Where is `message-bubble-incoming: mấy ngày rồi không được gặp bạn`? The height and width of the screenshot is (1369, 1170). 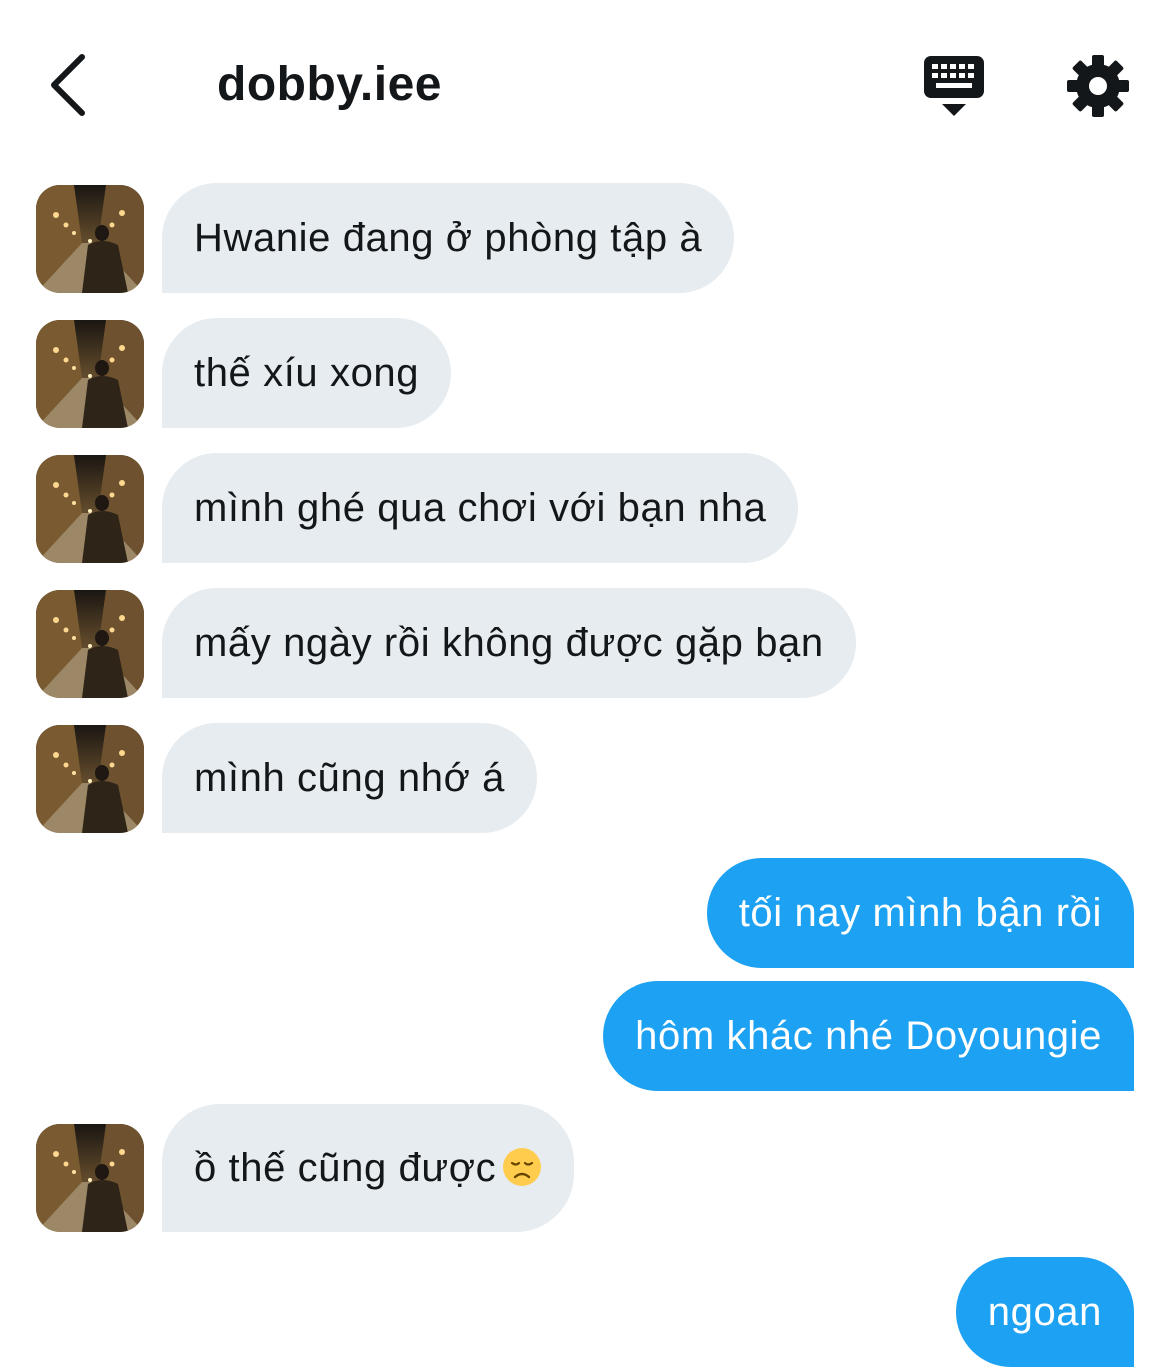 message-bubble-incoming: mấy ngày rồi không được gặp bạn is located at coordinates (509, 643).